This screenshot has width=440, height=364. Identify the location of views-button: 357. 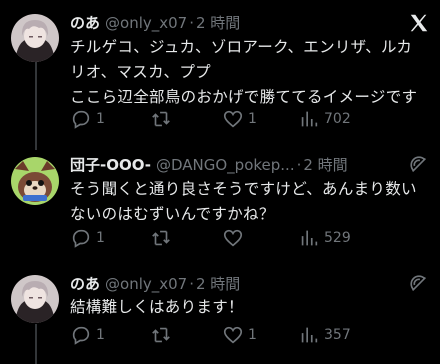
(324, 335).